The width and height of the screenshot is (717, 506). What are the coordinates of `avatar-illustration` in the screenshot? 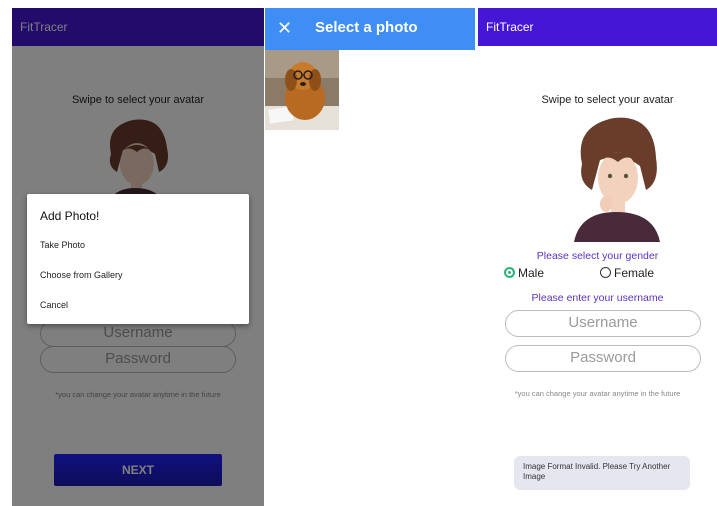 It's located at (616, 177).